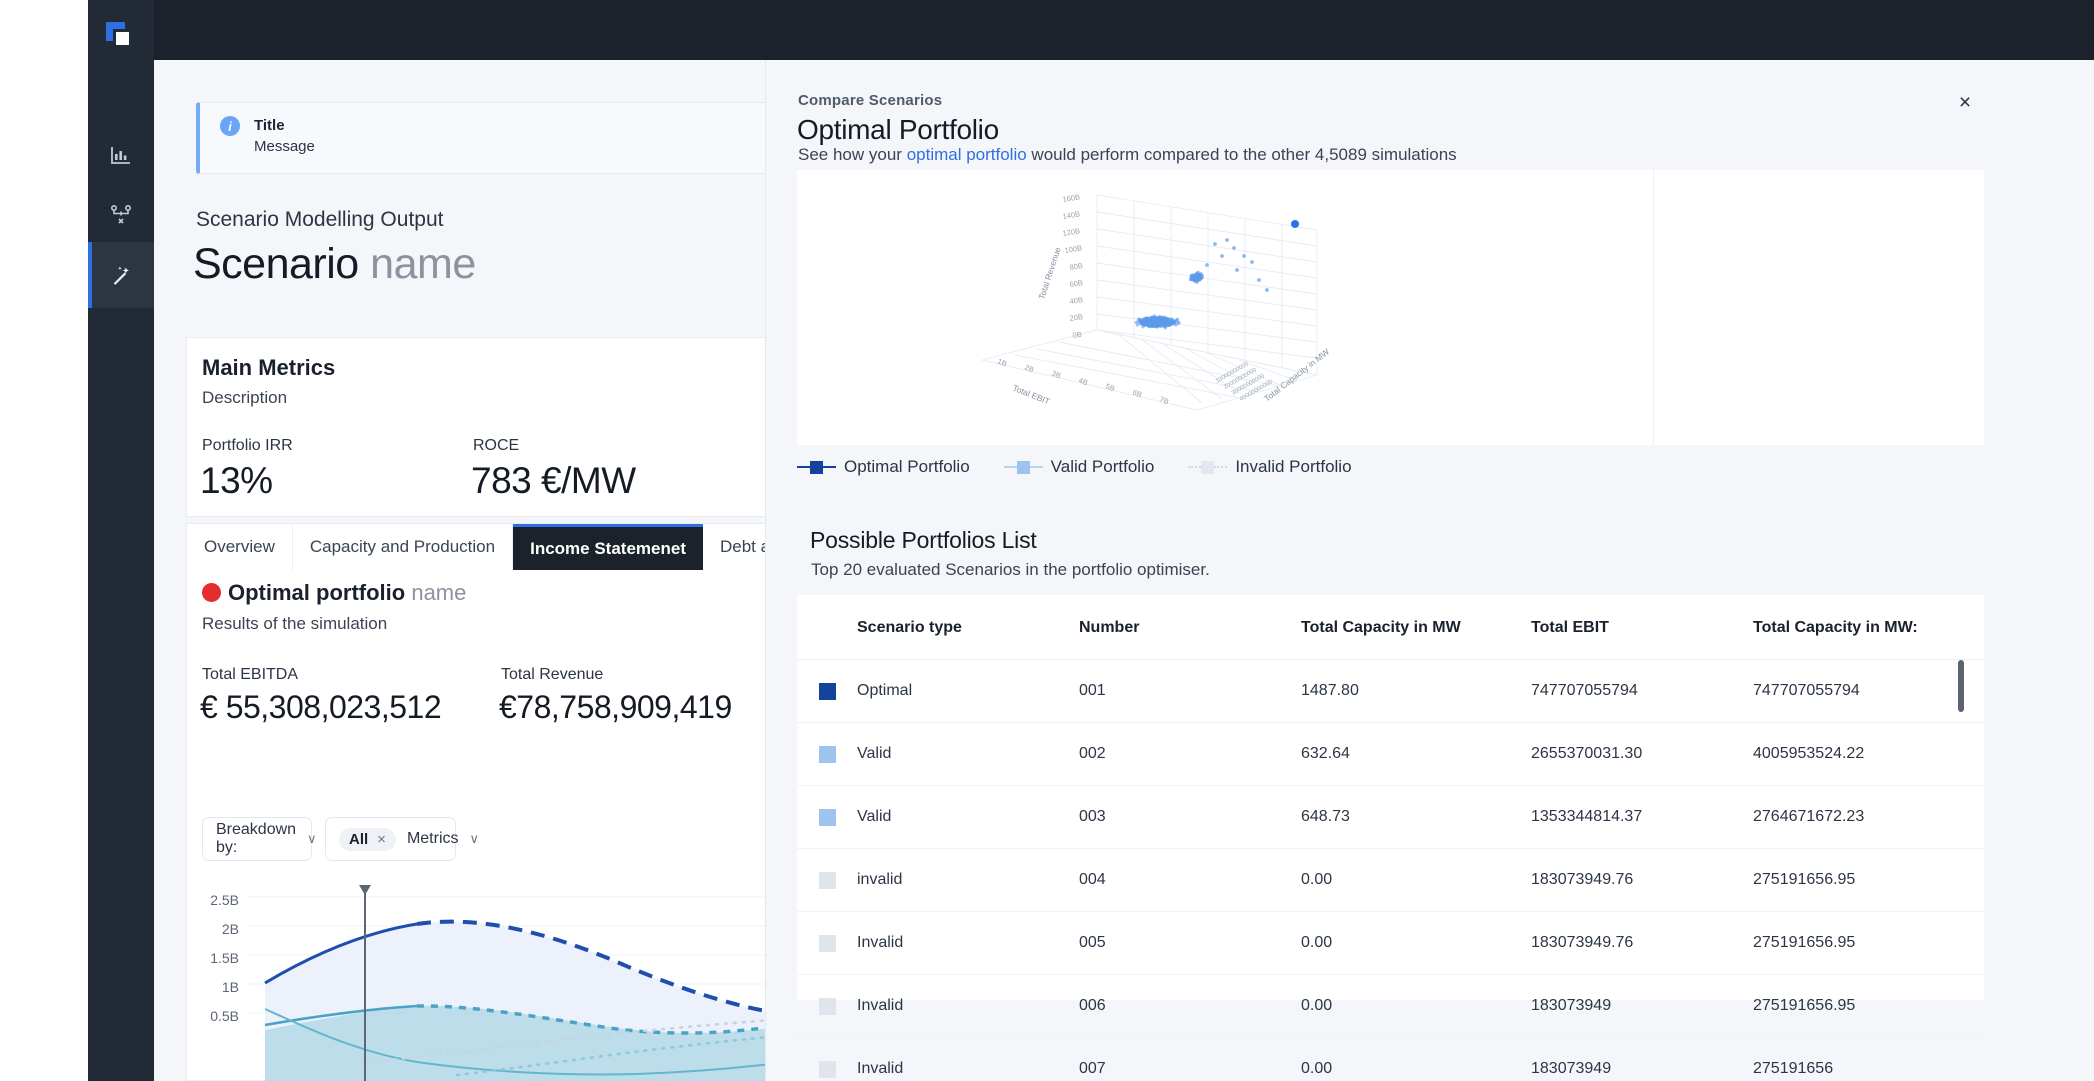 The height and width of the screenshot is (1081, 2094). I want to click on total-ebitda-label: Total EBITDA, so click(250, 674).